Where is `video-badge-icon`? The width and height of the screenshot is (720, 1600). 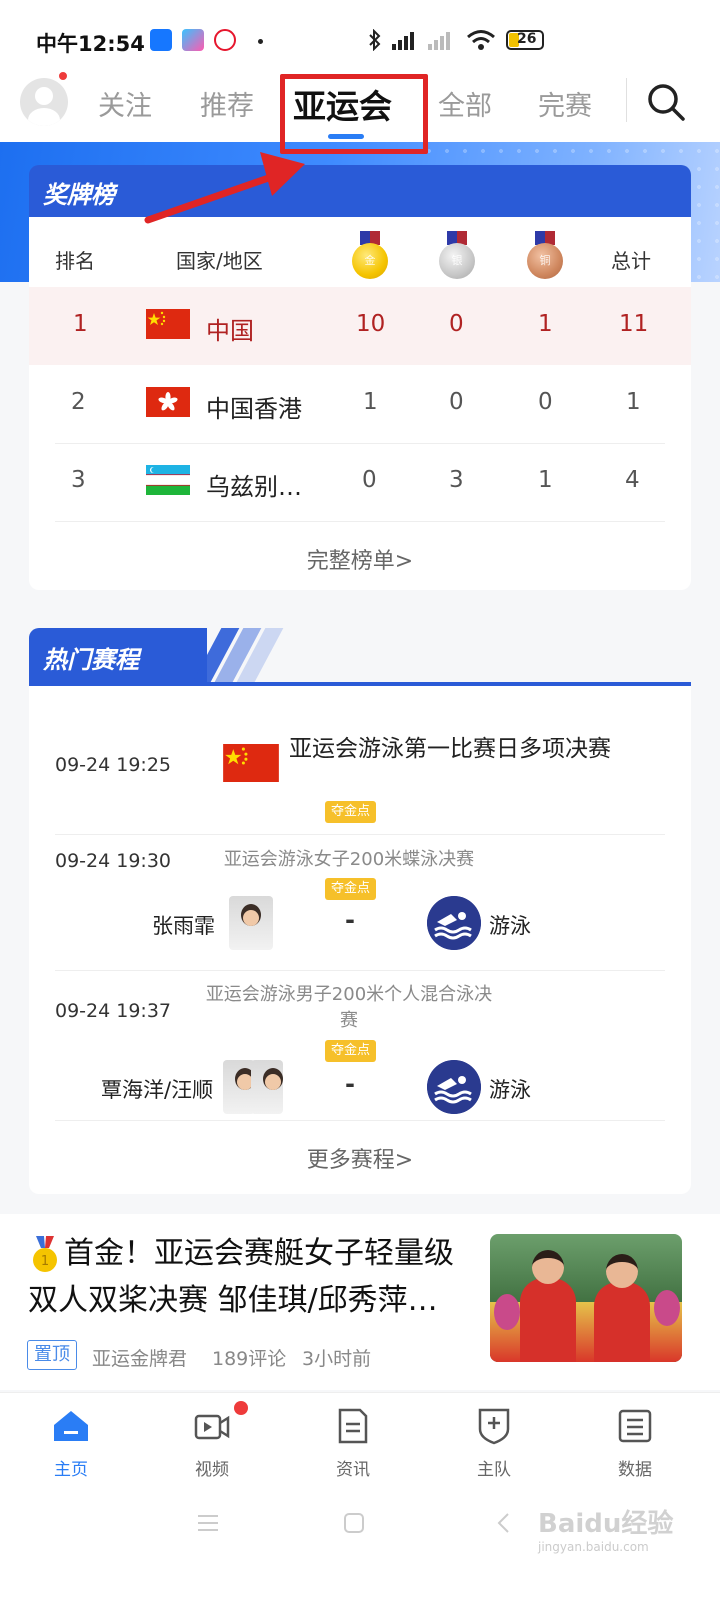 video-badge-icon is located at coordinates (241, 1408).